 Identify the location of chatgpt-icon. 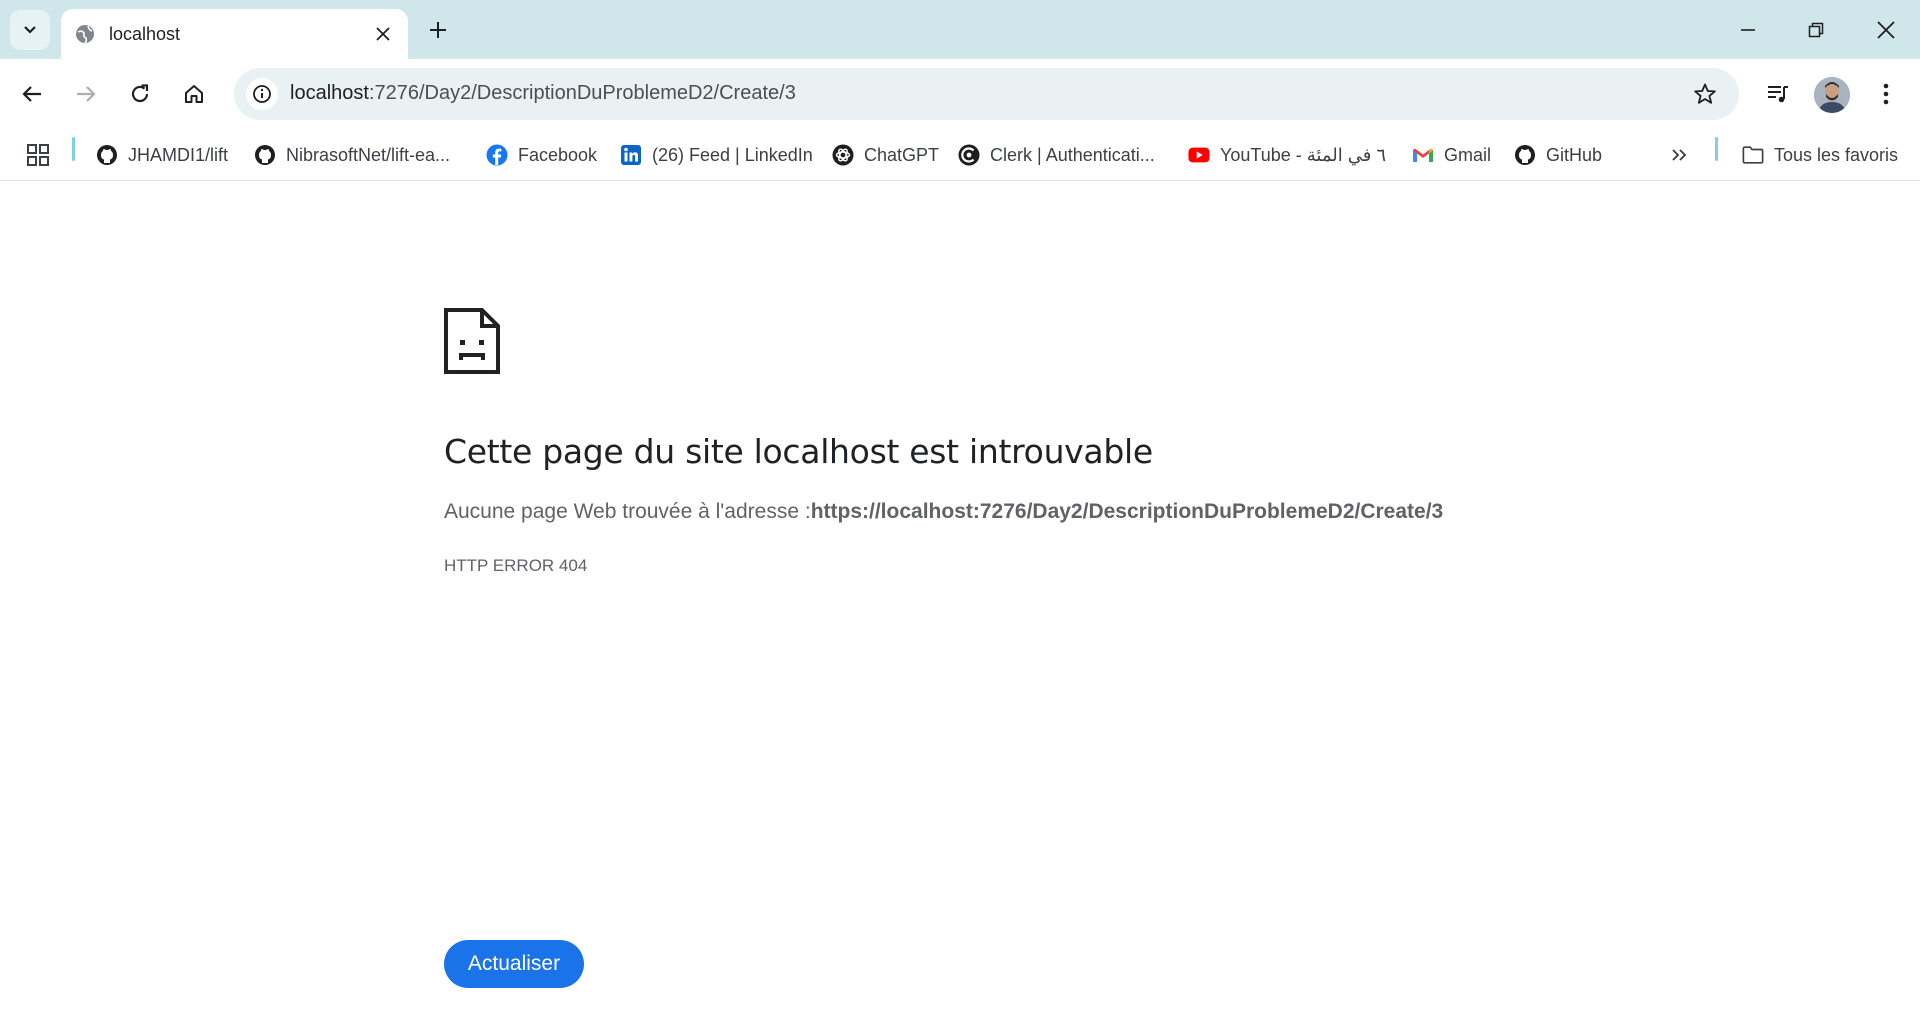
(843, 155).